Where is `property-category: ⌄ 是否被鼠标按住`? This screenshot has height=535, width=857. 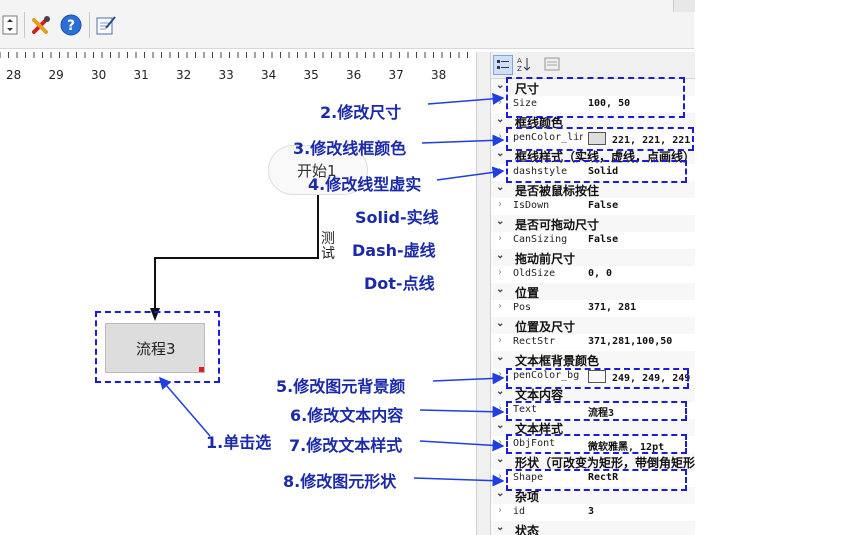
property-category: ⌄ 是否被鼠标按住 is located at coordinates (593, 189).